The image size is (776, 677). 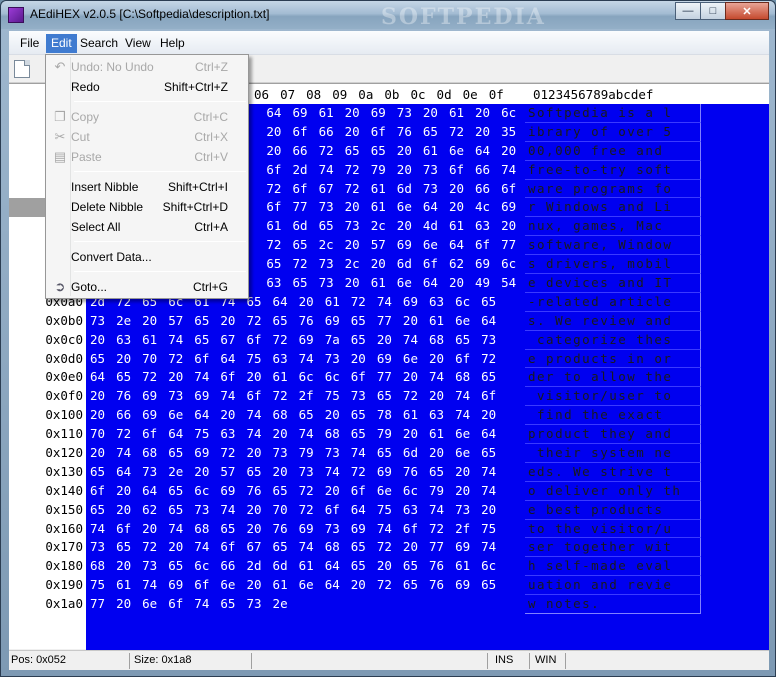 I want to click on row-ascii: e best products, so click(x=613, y=510).